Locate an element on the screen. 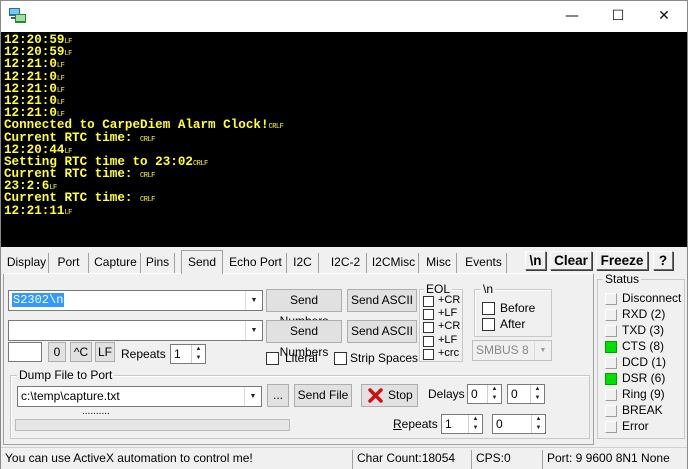 The height and width of the screenshot is (469, 688). tab-echo-port: Echo Port is located at coordinates (256, 263).